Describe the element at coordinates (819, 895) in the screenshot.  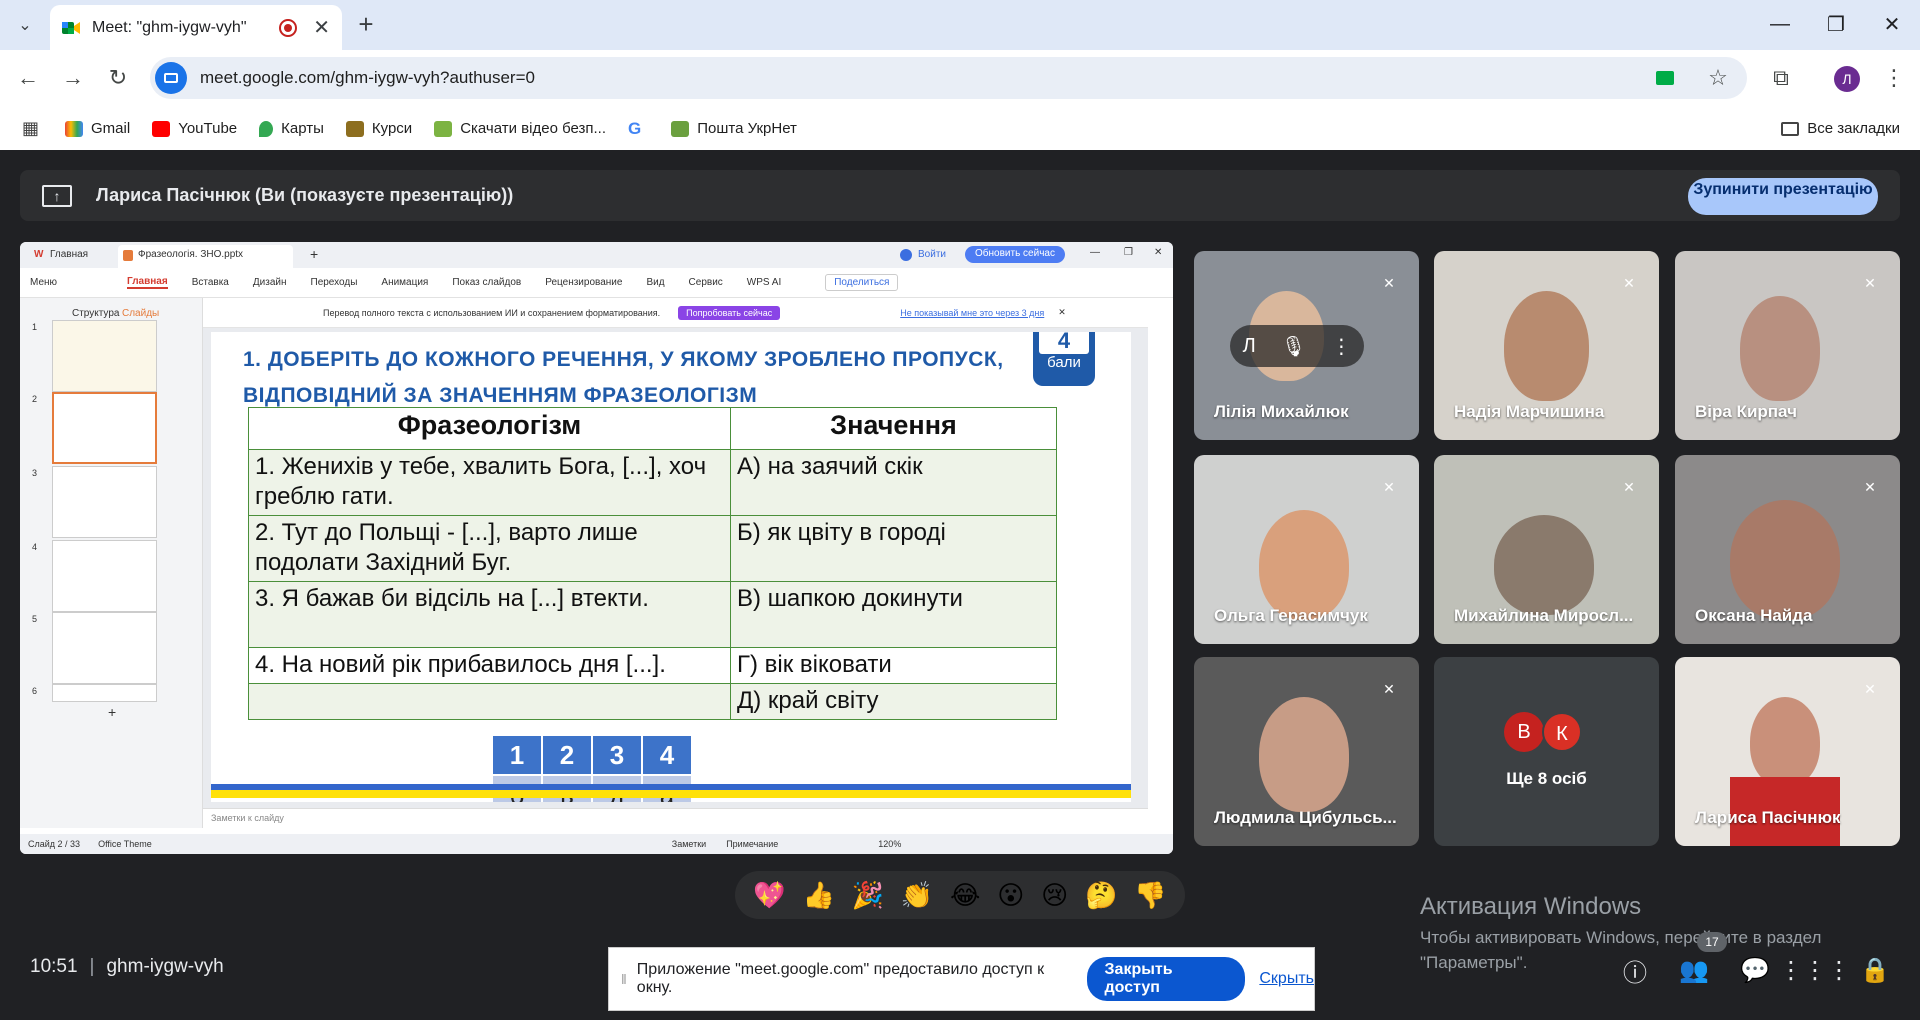
I see `reaction-thumbs-up-icon: 👍` at that location.